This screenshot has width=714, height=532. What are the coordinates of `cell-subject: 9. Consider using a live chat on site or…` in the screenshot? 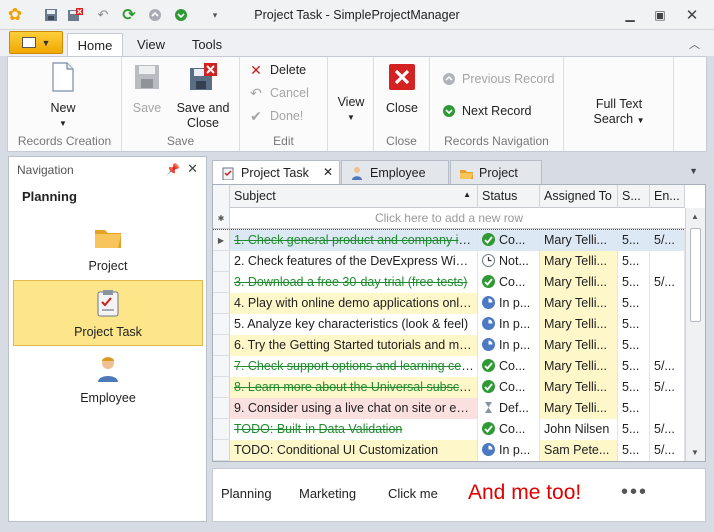 It's located at (354, 408).